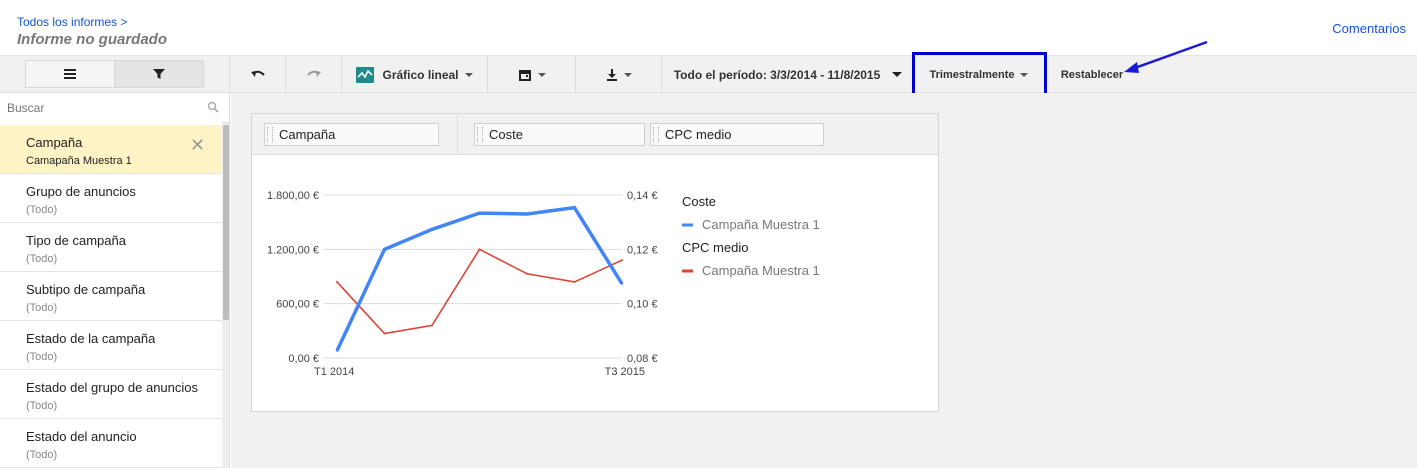  I want to click on x-axis-tick-label: T3 2015, so click(625, 372).